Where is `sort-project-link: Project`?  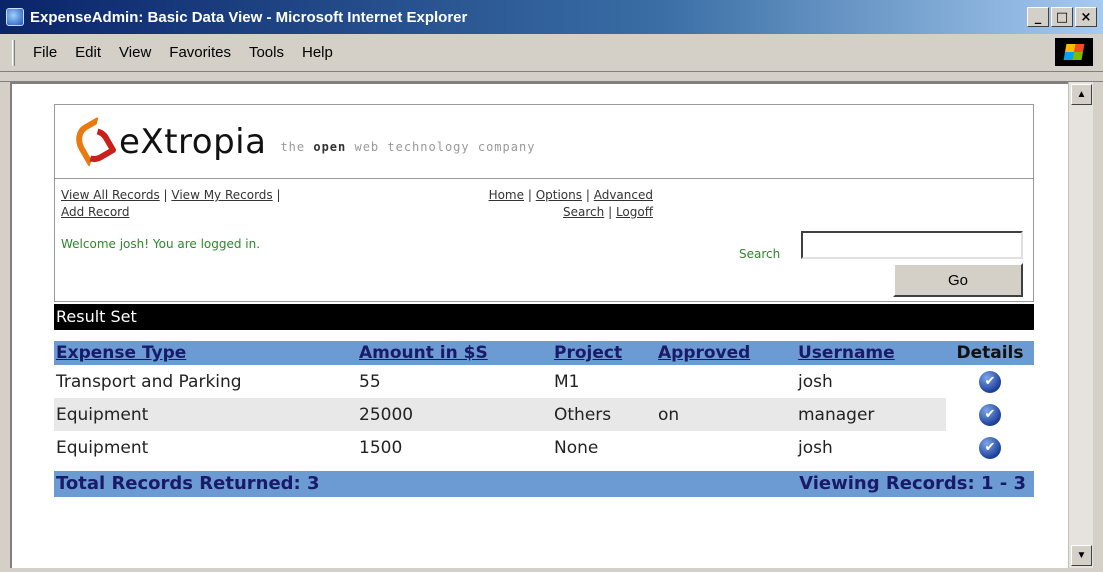
sort-project-link: Project is located at coordinates (588, 353).